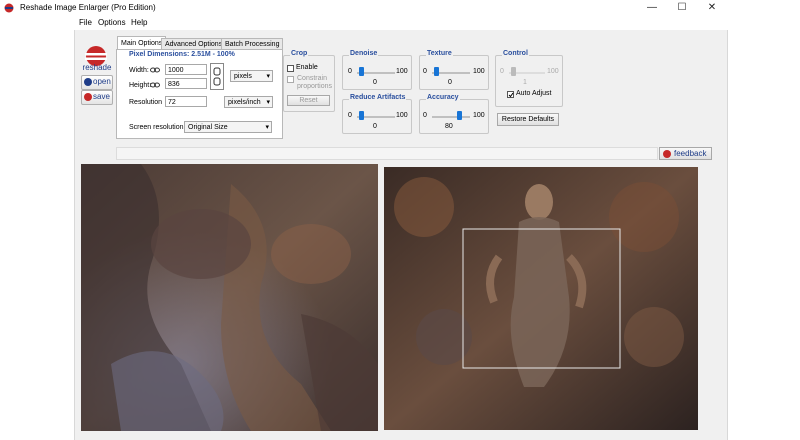 The width and height of the screenshot is (800, 440). Describe the element at coordinates (186, 101) in the screenshot. I see `resolution-input: 72` at that location.